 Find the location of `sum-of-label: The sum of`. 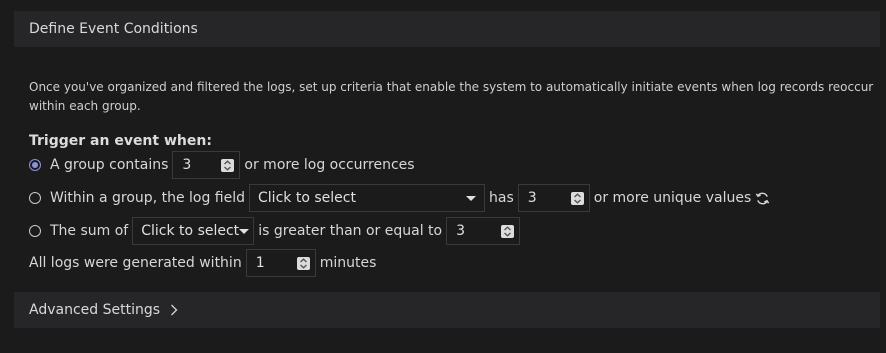

sum-of-label: The sum of is located at coordinates (89, 231).